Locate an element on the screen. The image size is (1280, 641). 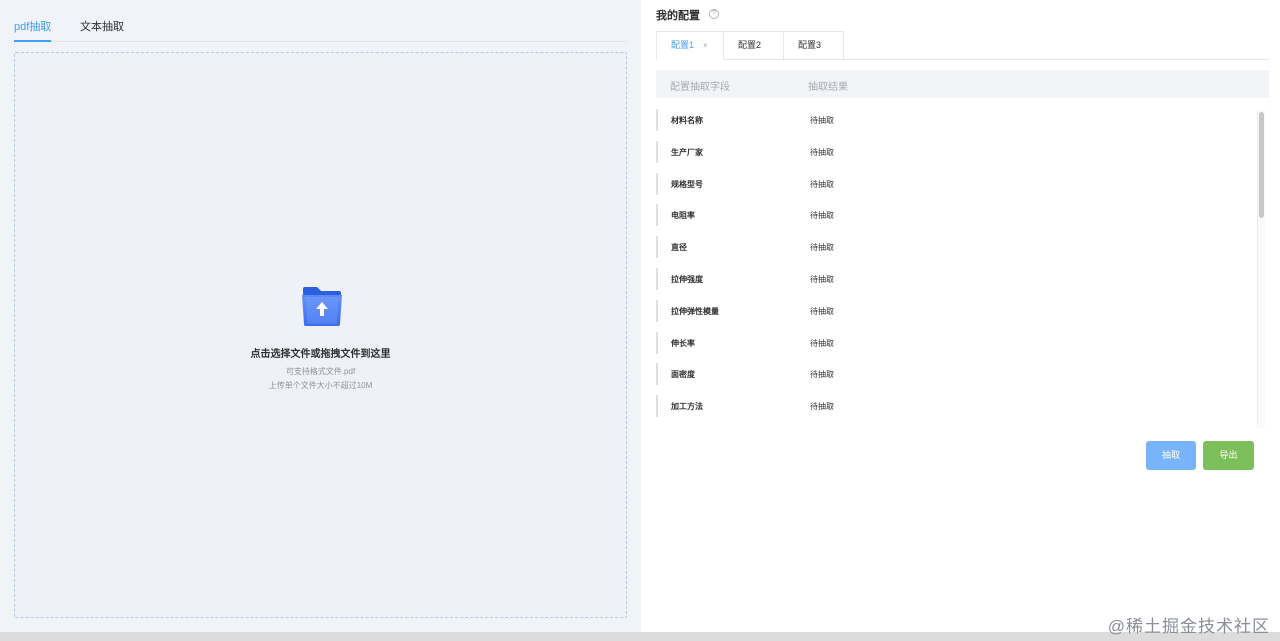
watermark: @稀土掘金技术社区 is located at coordinates (1188, 626).